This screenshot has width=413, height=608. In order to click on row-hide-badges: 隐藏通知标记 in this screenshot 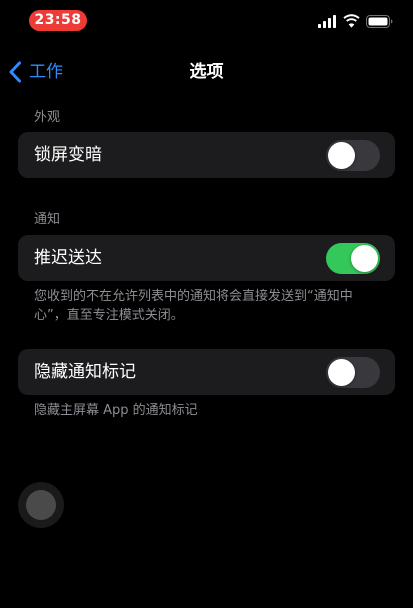, I will do `click(206, 372)`.